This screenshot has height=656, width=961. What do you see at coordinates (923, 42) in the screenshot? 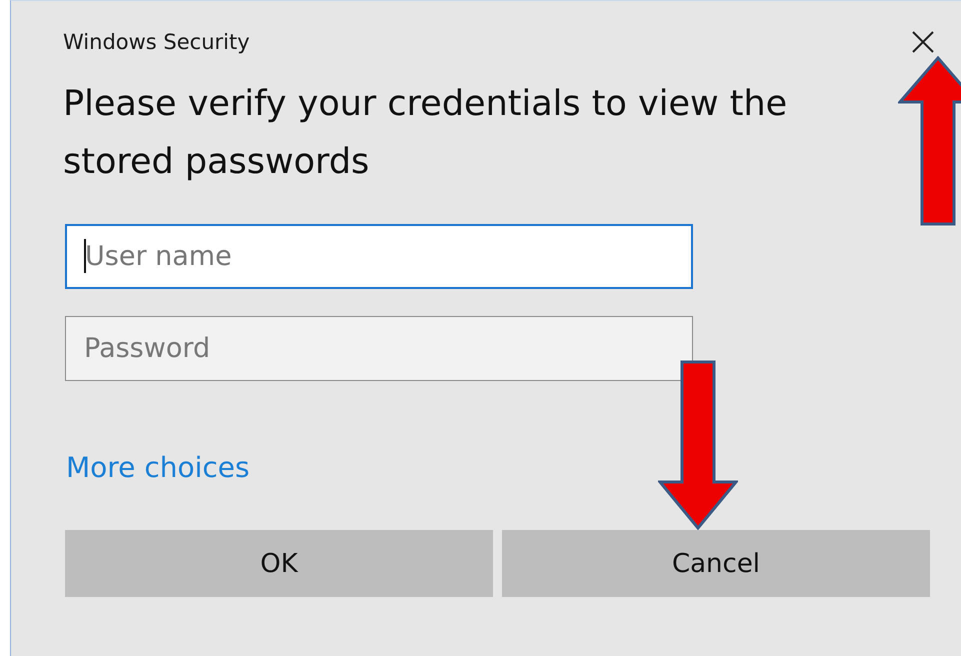
I see `close-icon` at bounding box center [923, 42].